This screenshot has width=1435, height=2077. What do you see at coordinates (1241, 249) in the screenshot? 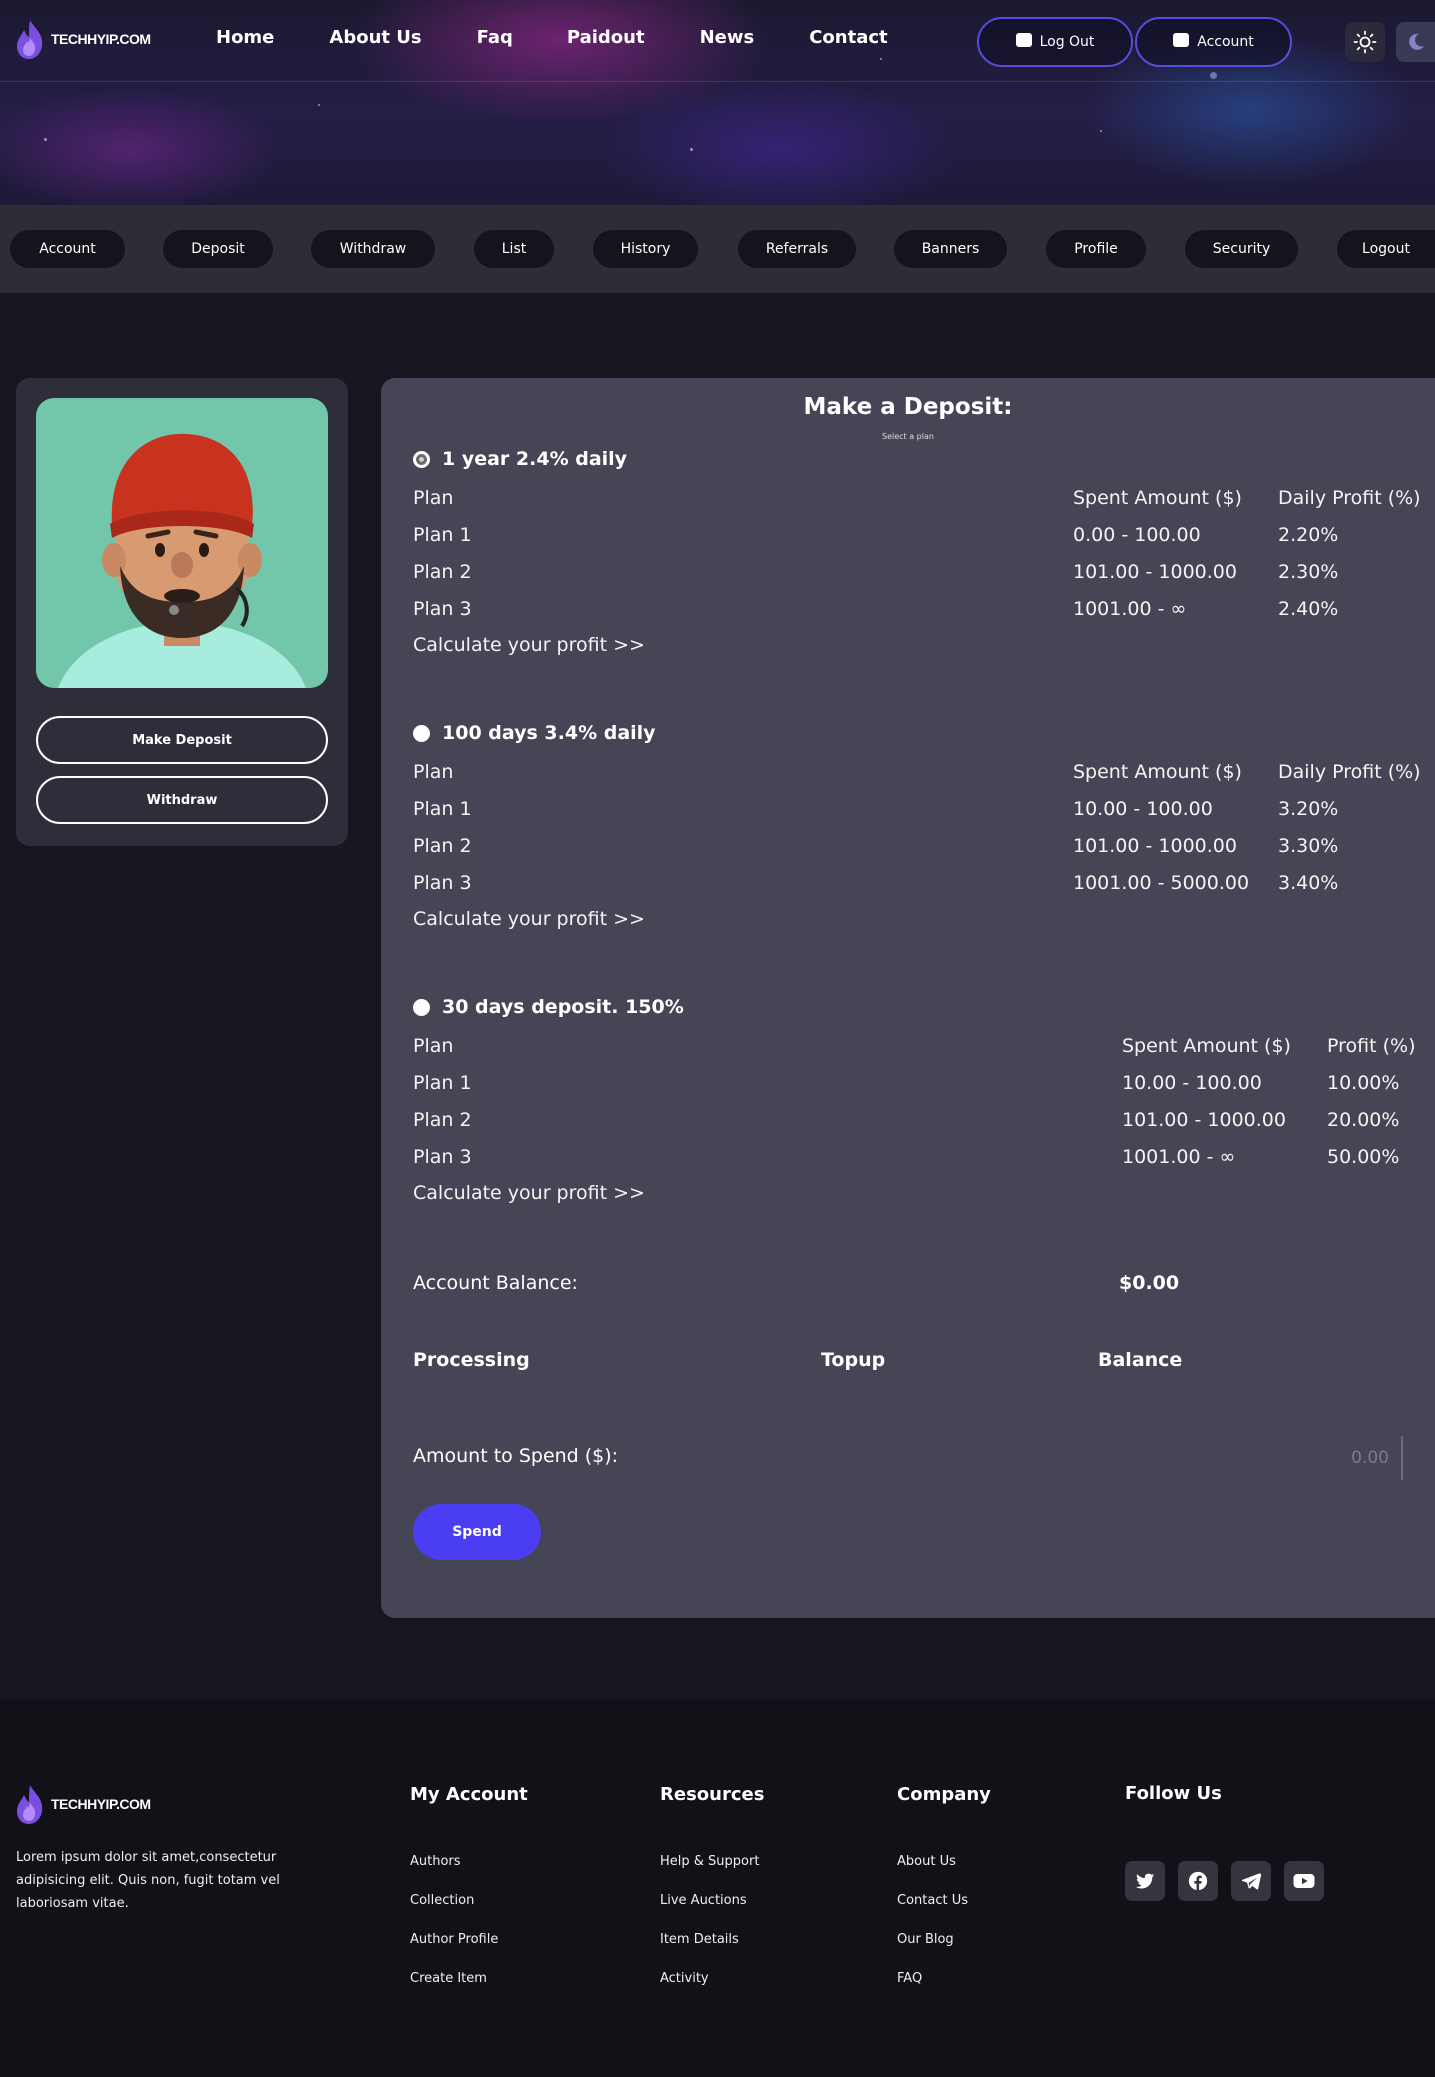
I see `tab-security: Security` at bounding box center [1241, 249].